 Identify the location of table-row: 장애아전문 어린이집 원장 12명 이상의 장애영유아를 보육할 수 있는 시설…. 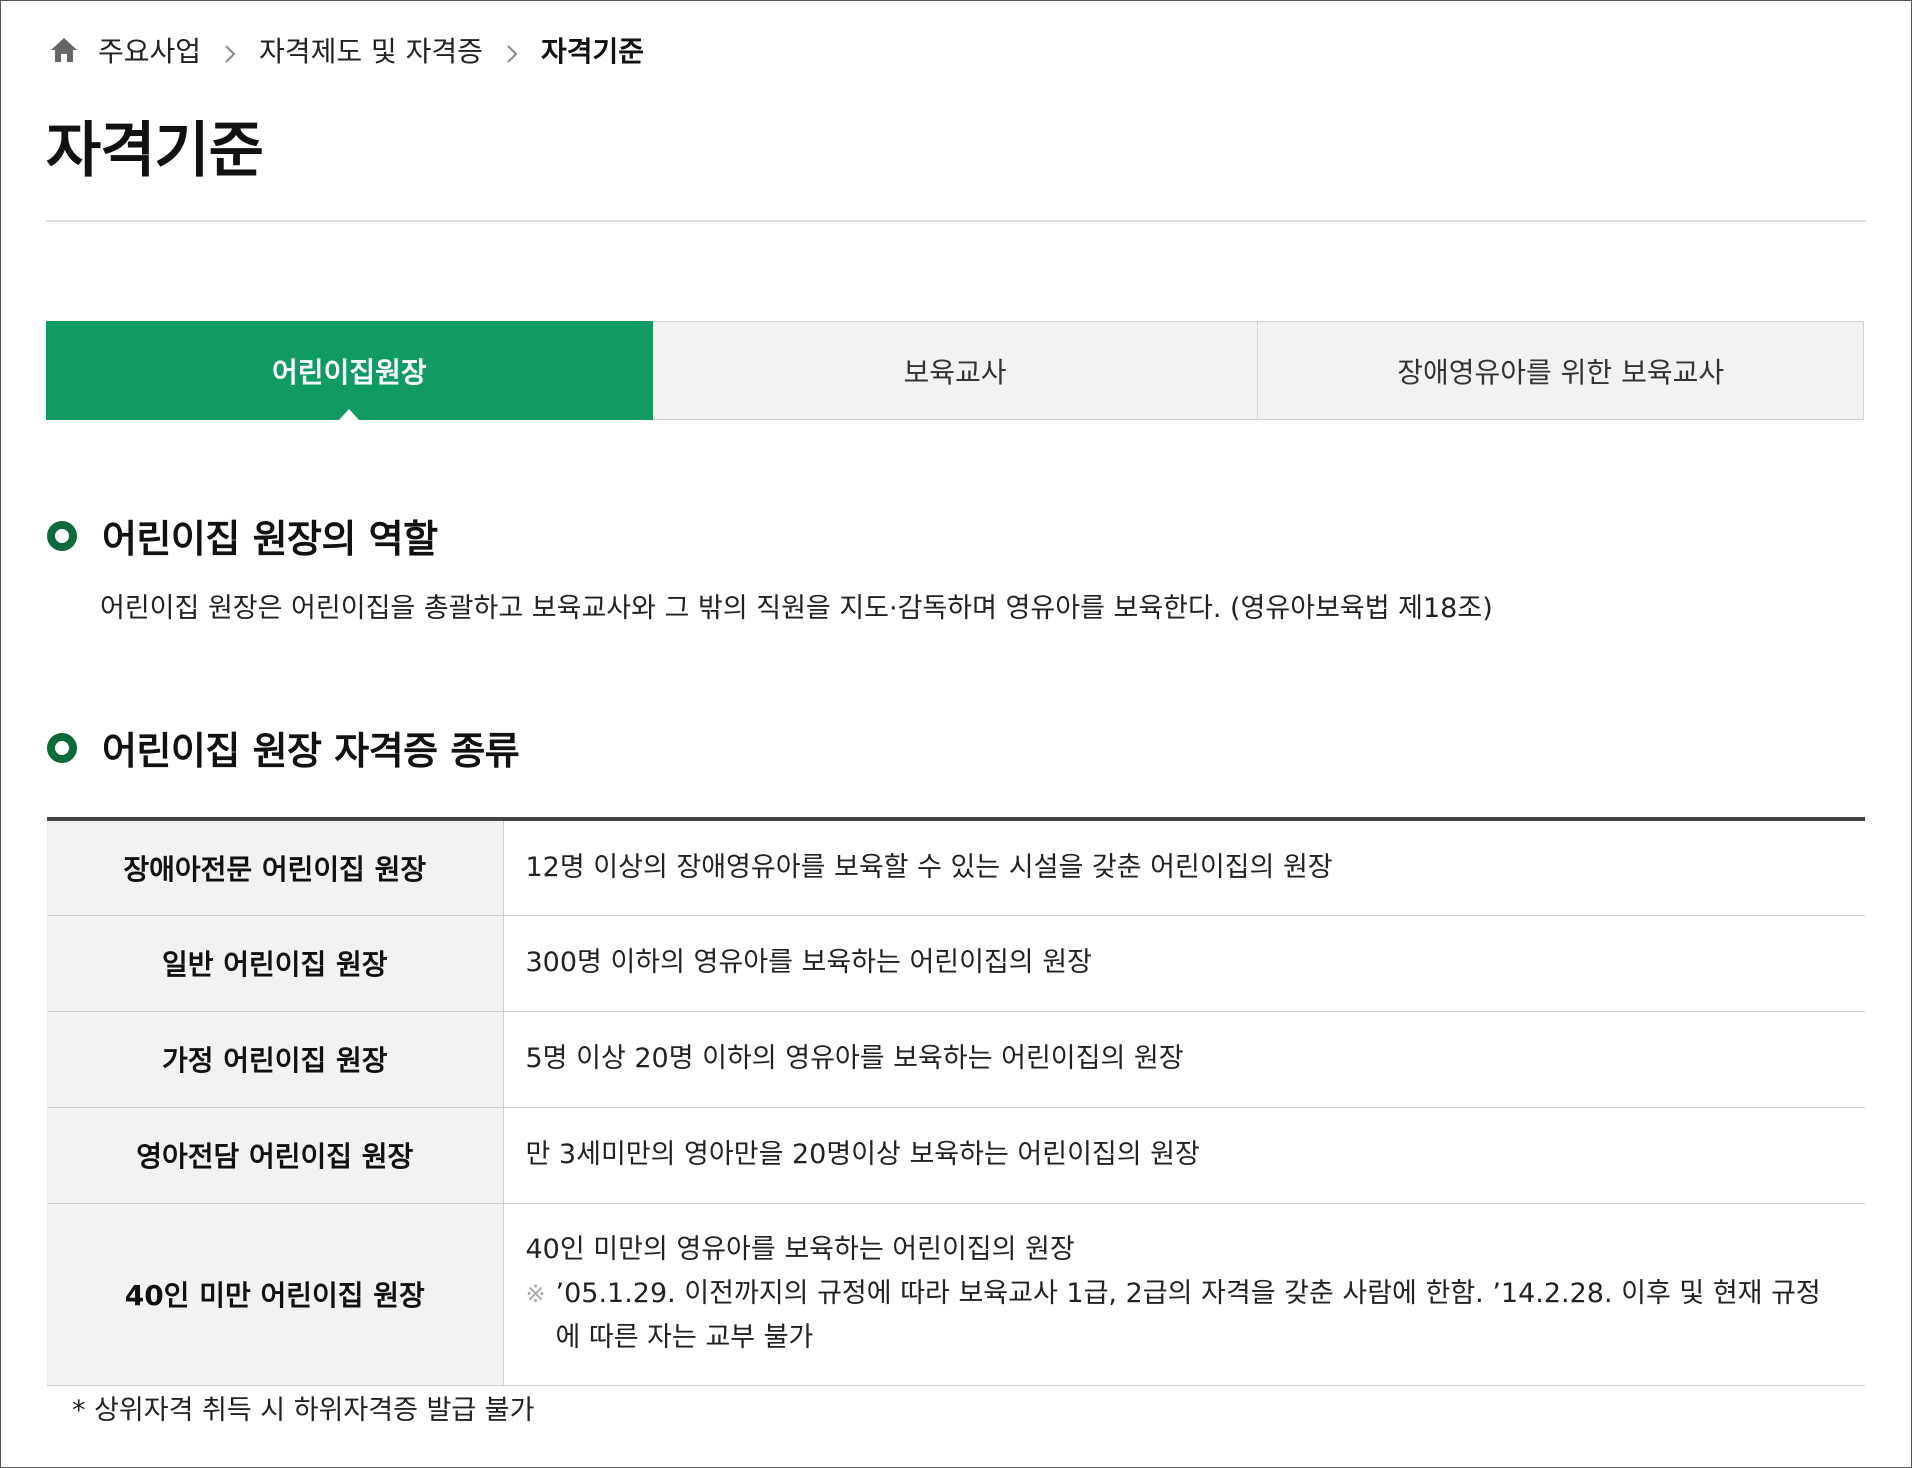
(956, 867).